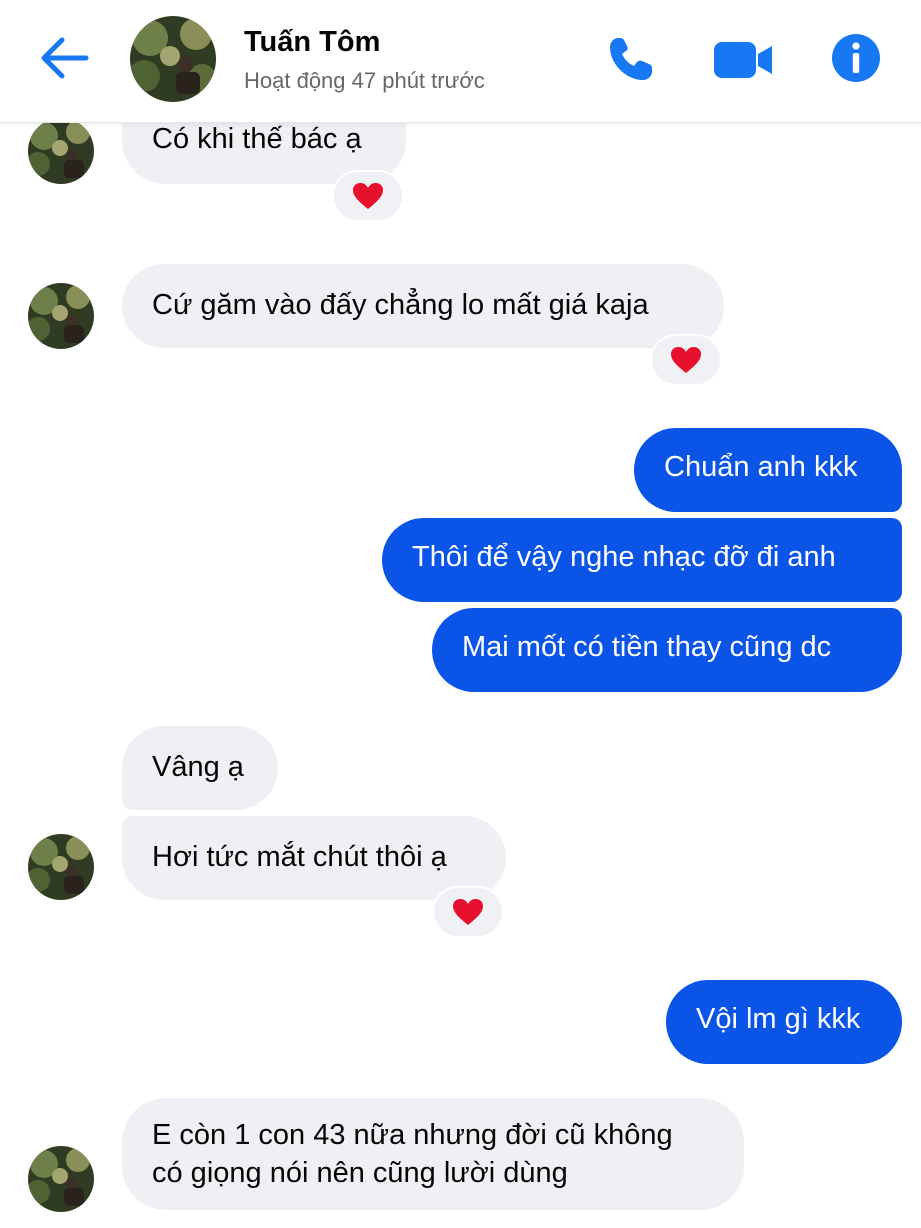 This screenshot has height=1228, width=921. I want to click on message-text: Chuẩn anh kkk, so click(761, 467).